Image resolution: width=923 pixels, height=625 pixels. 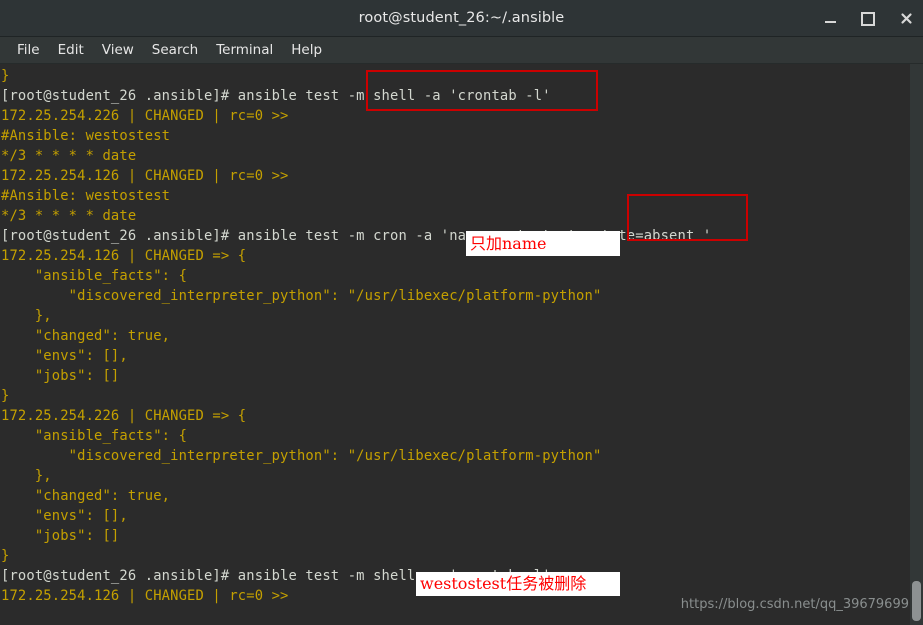 I want to click on window-title: root@student_26:~/.ansible, so click(x=461, y=18).